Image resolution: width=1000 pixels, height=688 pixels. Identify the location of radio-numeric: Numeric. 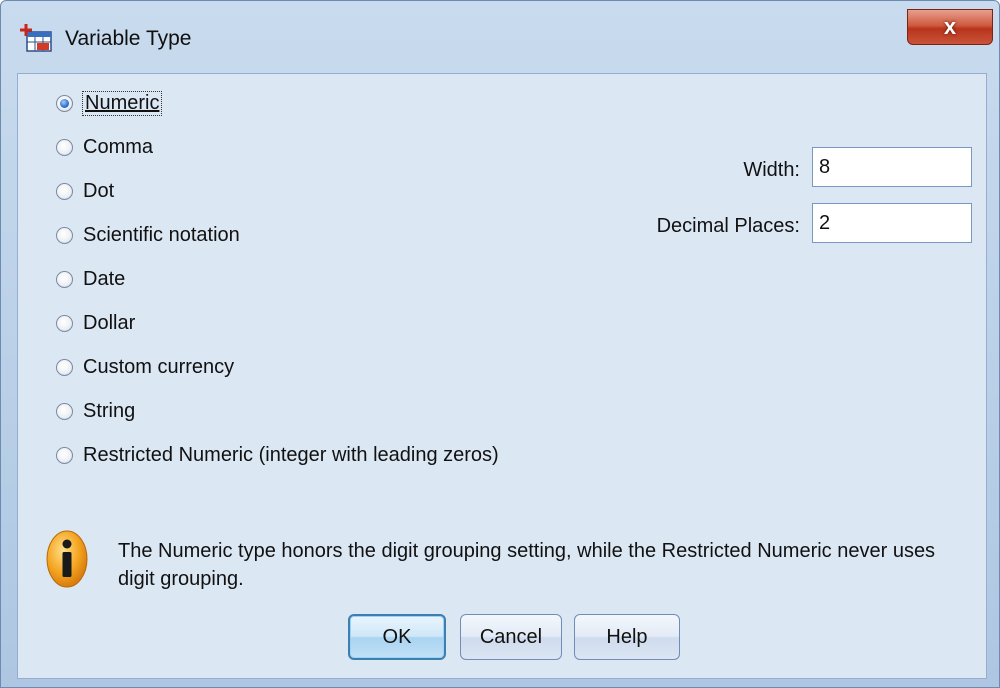
(109, 103).